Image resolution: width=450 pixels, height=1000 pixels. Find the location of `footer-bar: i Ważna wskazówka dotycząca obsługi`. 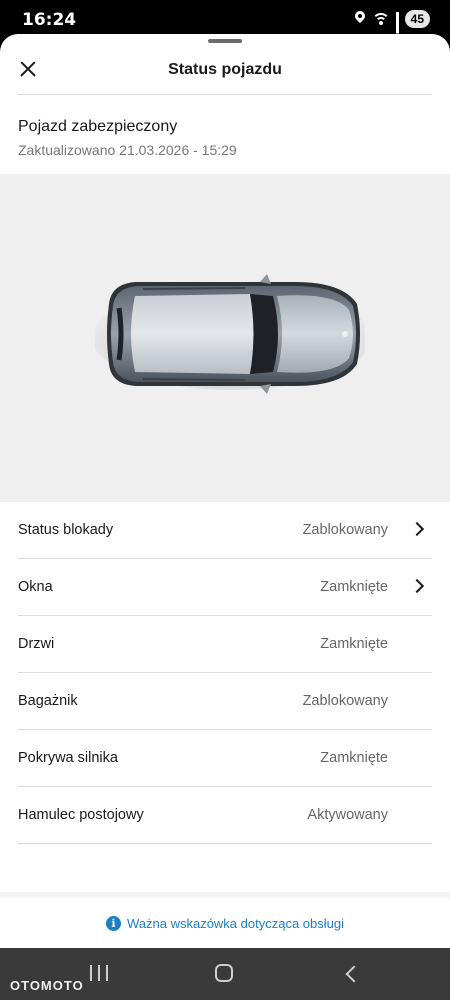

footer-bar: i Ważna wskazówka dotycząca obsługi is located at coordinates (225, 920).